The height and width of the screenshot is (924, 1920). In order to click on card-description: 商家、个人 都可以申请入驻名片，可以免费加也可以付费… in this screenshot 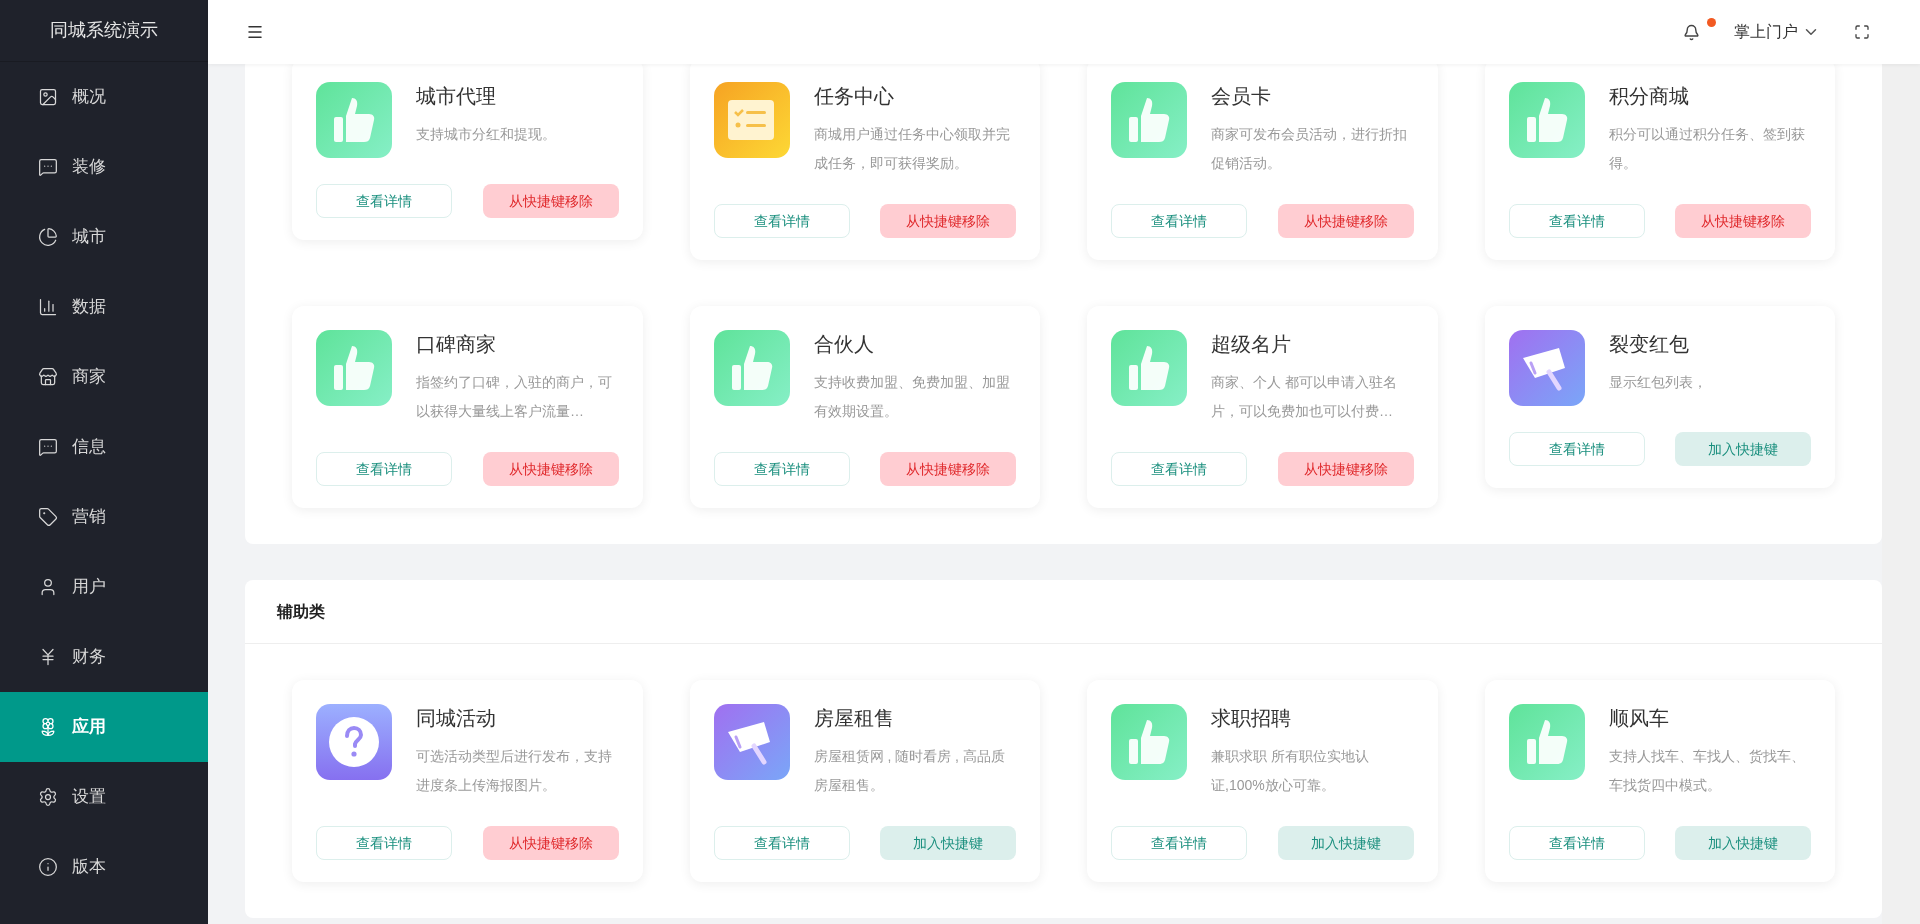, I will do `click(1304, 397)`.